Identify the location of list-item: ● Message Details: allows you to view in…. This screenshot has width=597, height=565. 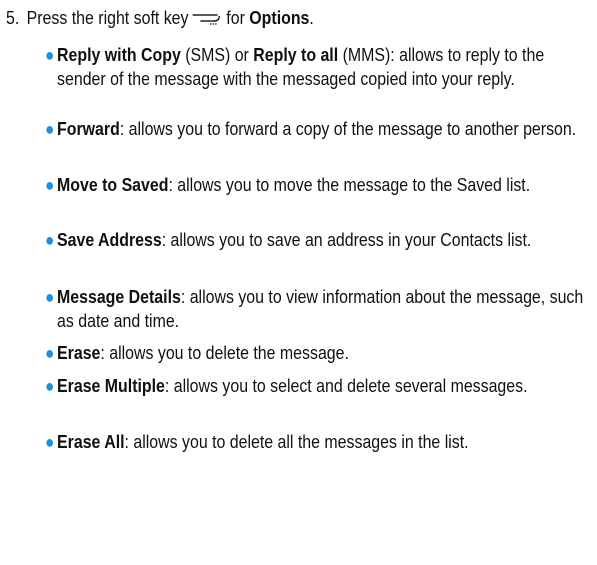
(319, 309).